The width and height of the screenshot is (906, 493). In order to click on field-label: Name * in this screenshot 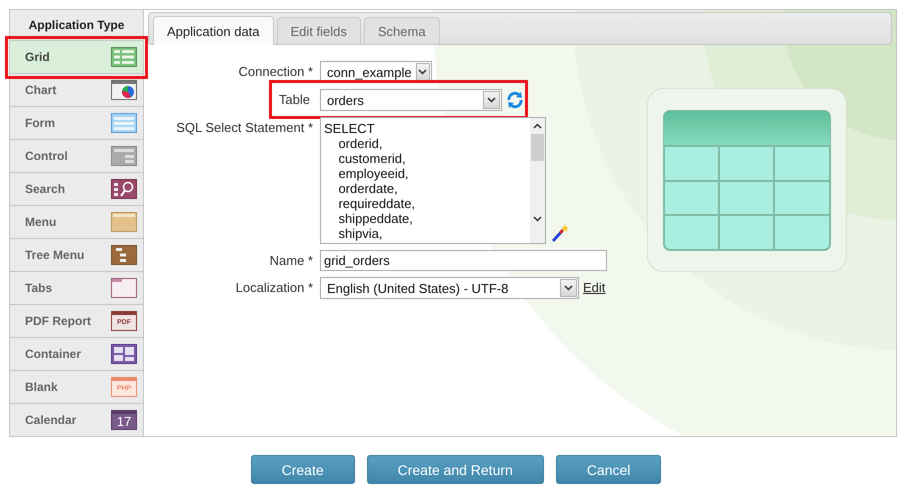, I will do `click(290, 260)`.